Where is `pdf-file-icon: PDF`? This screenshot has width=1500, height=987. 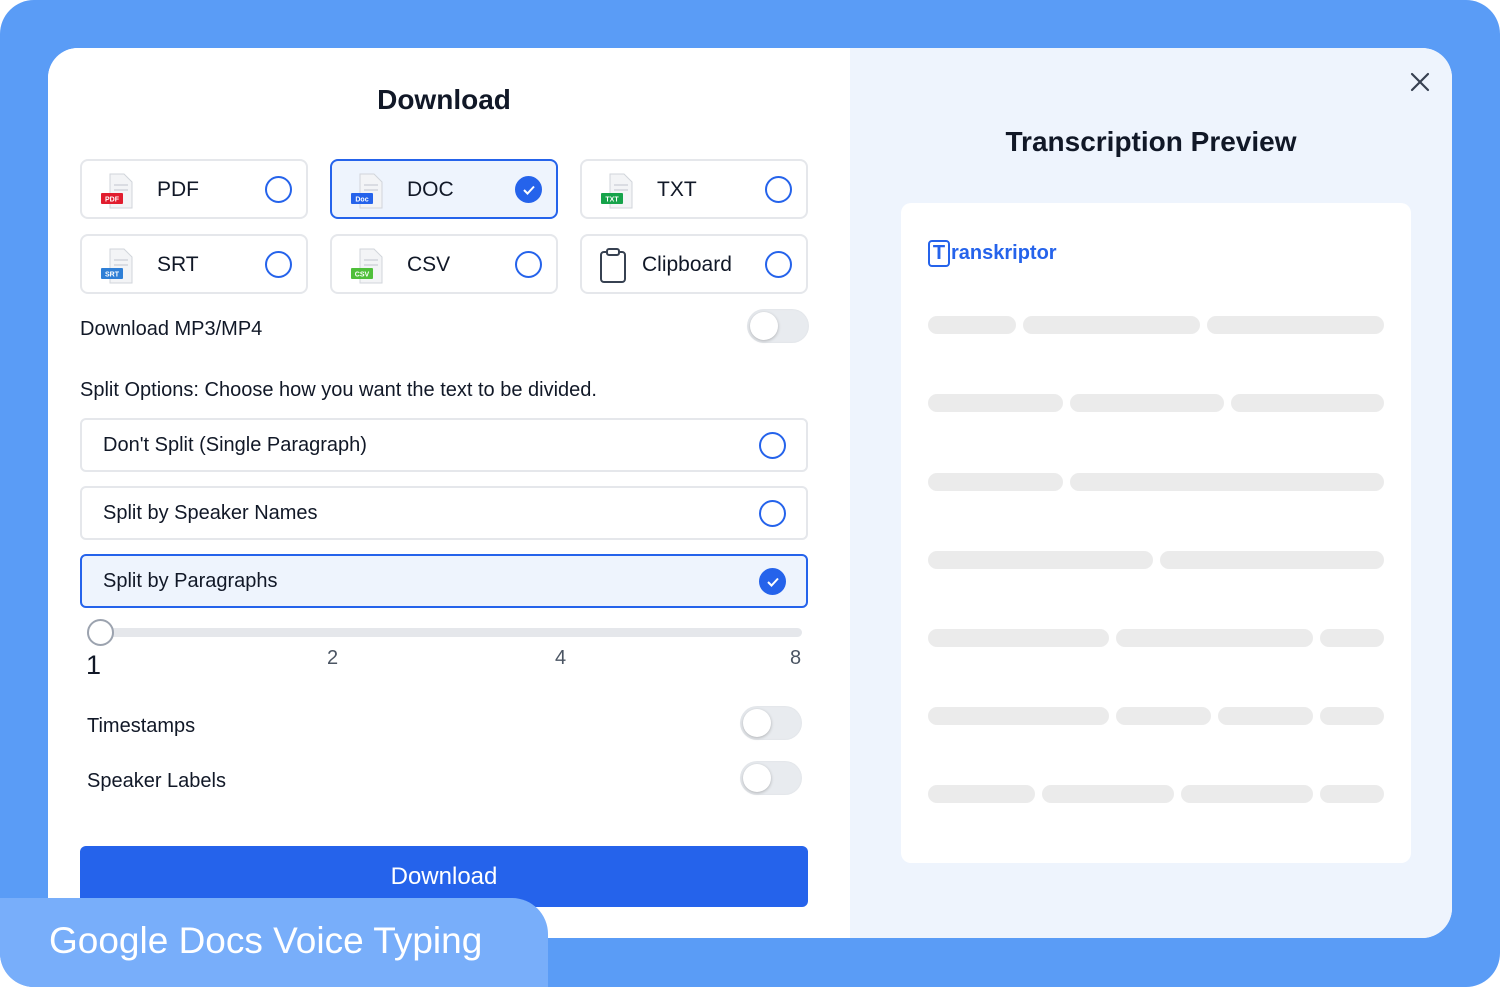
pdf-file-icon: PDF is located at coordinates (117, 191).